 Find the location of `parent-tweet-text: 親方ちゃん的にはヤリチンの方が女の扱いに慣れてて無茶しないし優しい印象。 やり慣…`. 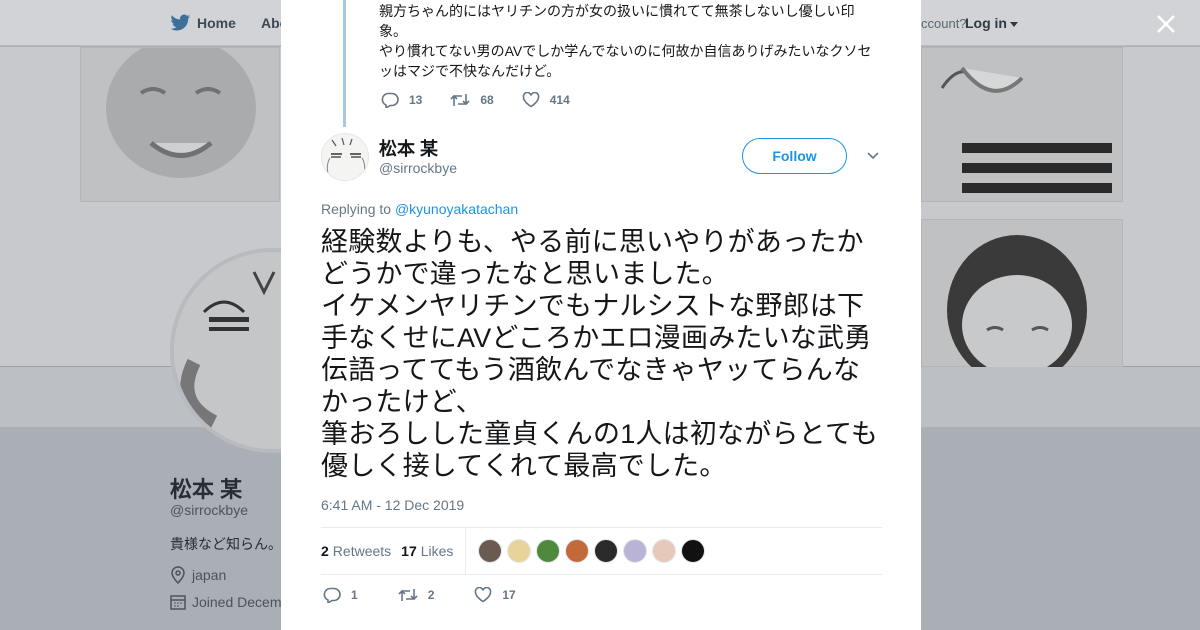

parent-tweet-text: 親方ちゃん的にはヤリチンの方が女の扱いに慣れてて無茶しないし優しい印象。 やり慣… is located at coordinates (625, 41).